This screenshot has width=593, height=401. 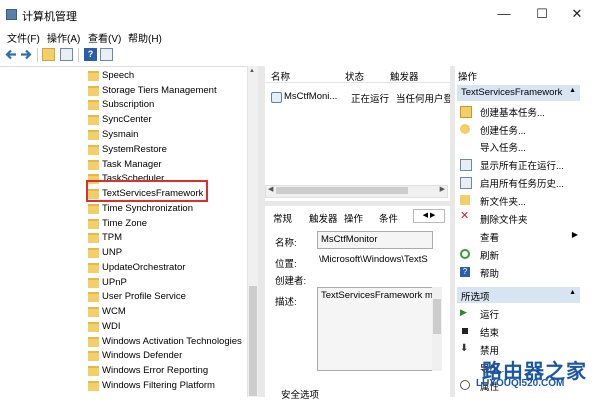 What do you see at coordinates (574, 234) in the screenshot?
I see `submenu-arrow-icon: ▶` at bounding box center [574, 234].